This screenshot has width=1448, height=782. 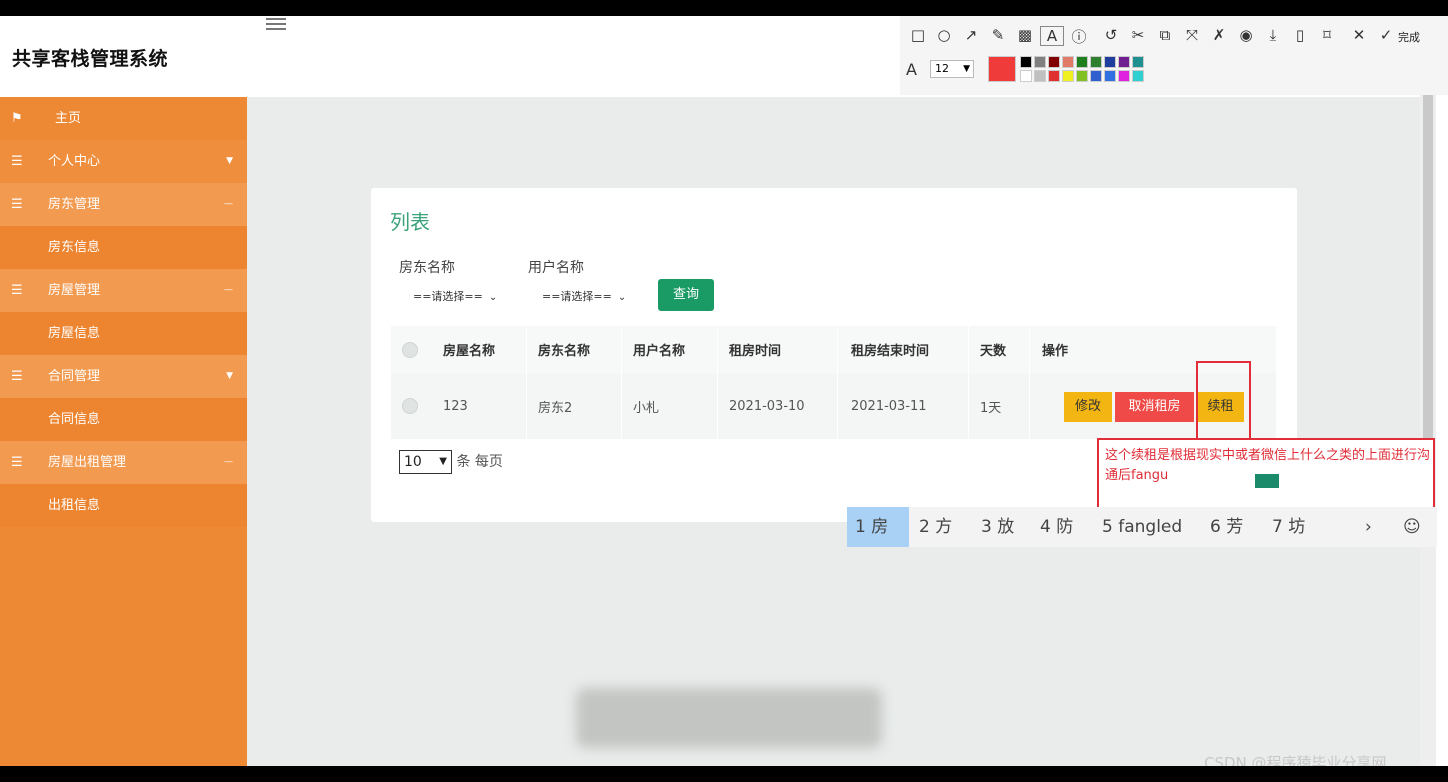 What do you see at coordinates (1226, 527) in the screenshot?
I see `ime-candidate: 6 芳` at bounding box center [1226, 527].